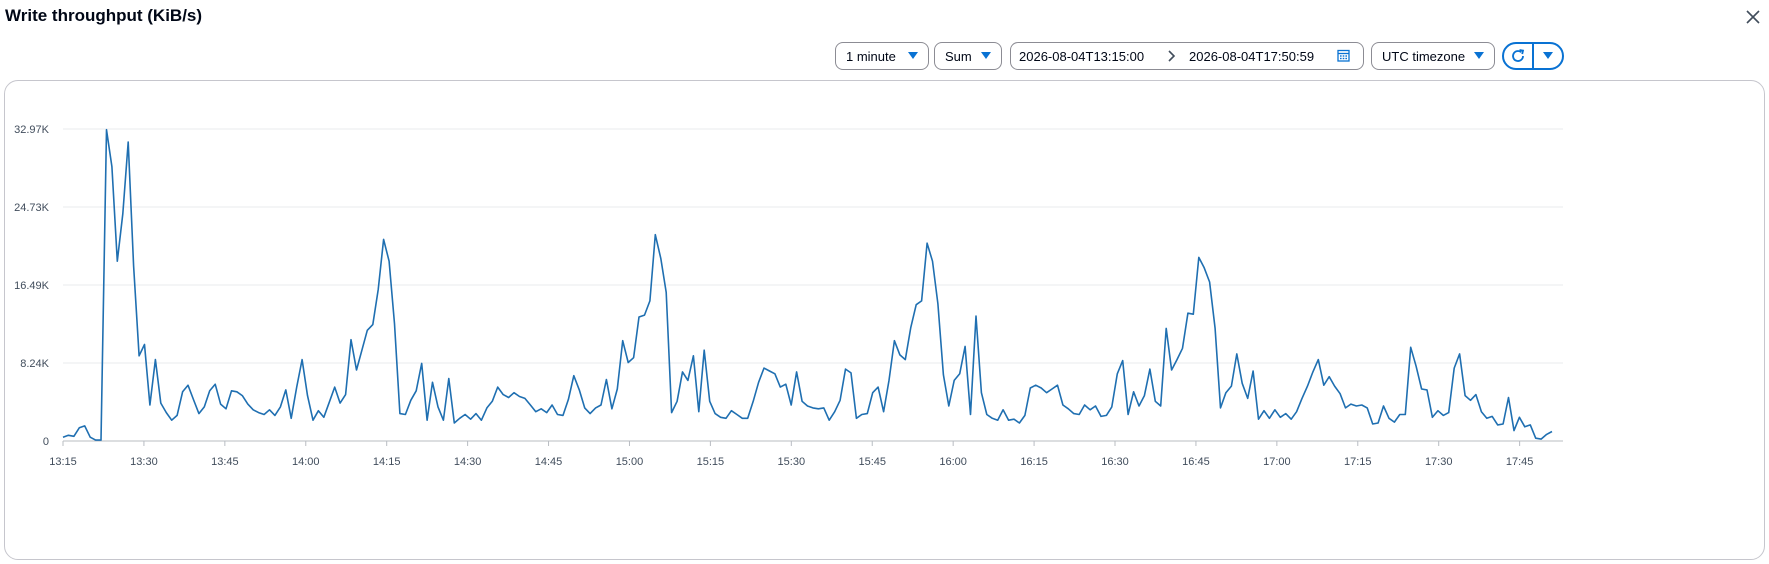 This screenshot has height=564, width=1769. What do you see at coordinates (549, 462) in the screenshot?
I see `x-tick-label: 14:45` at bounding box center [549, 462].